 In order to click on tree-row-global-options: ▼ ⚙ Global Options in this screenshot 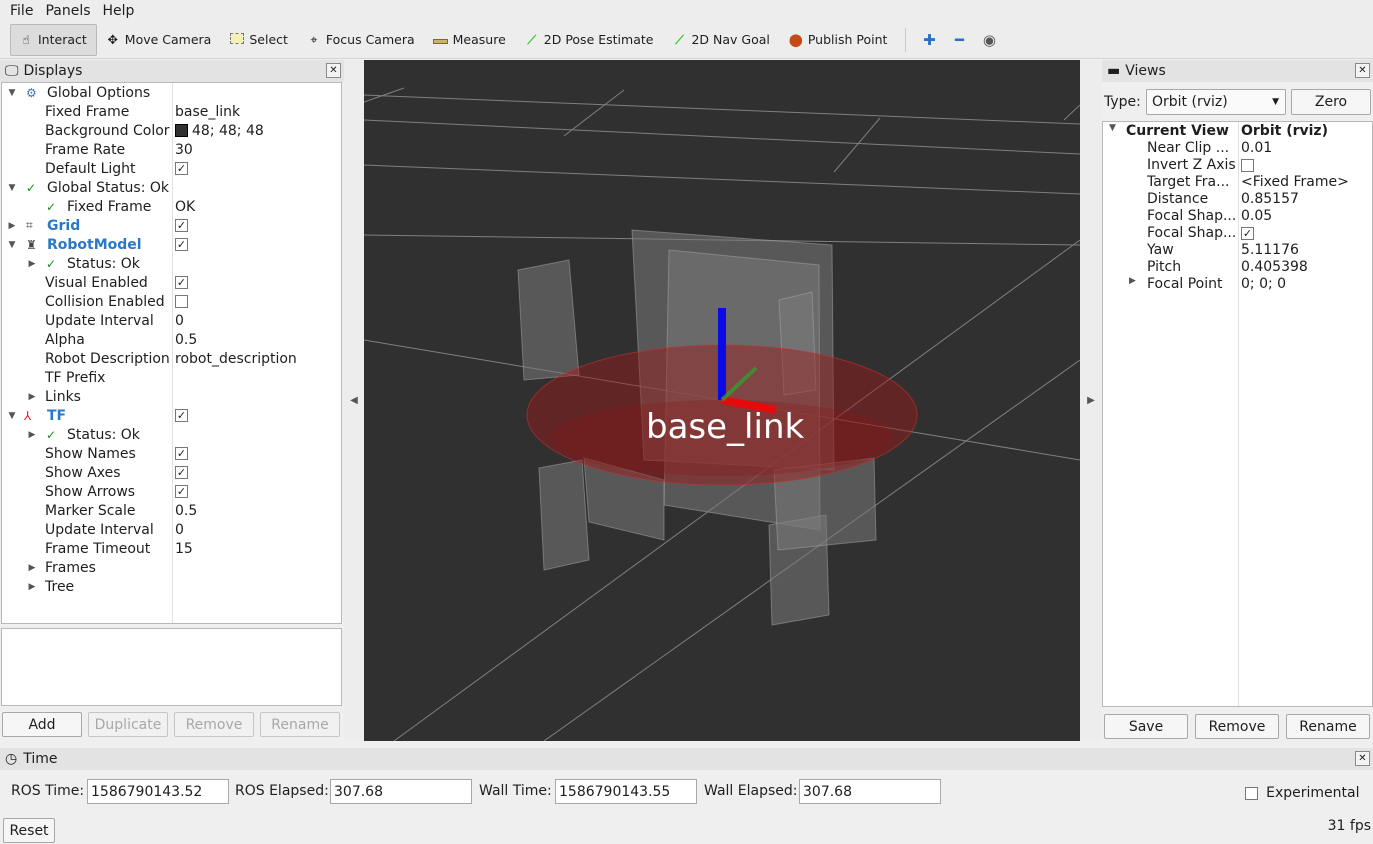, I will do `click(171, 92)`.